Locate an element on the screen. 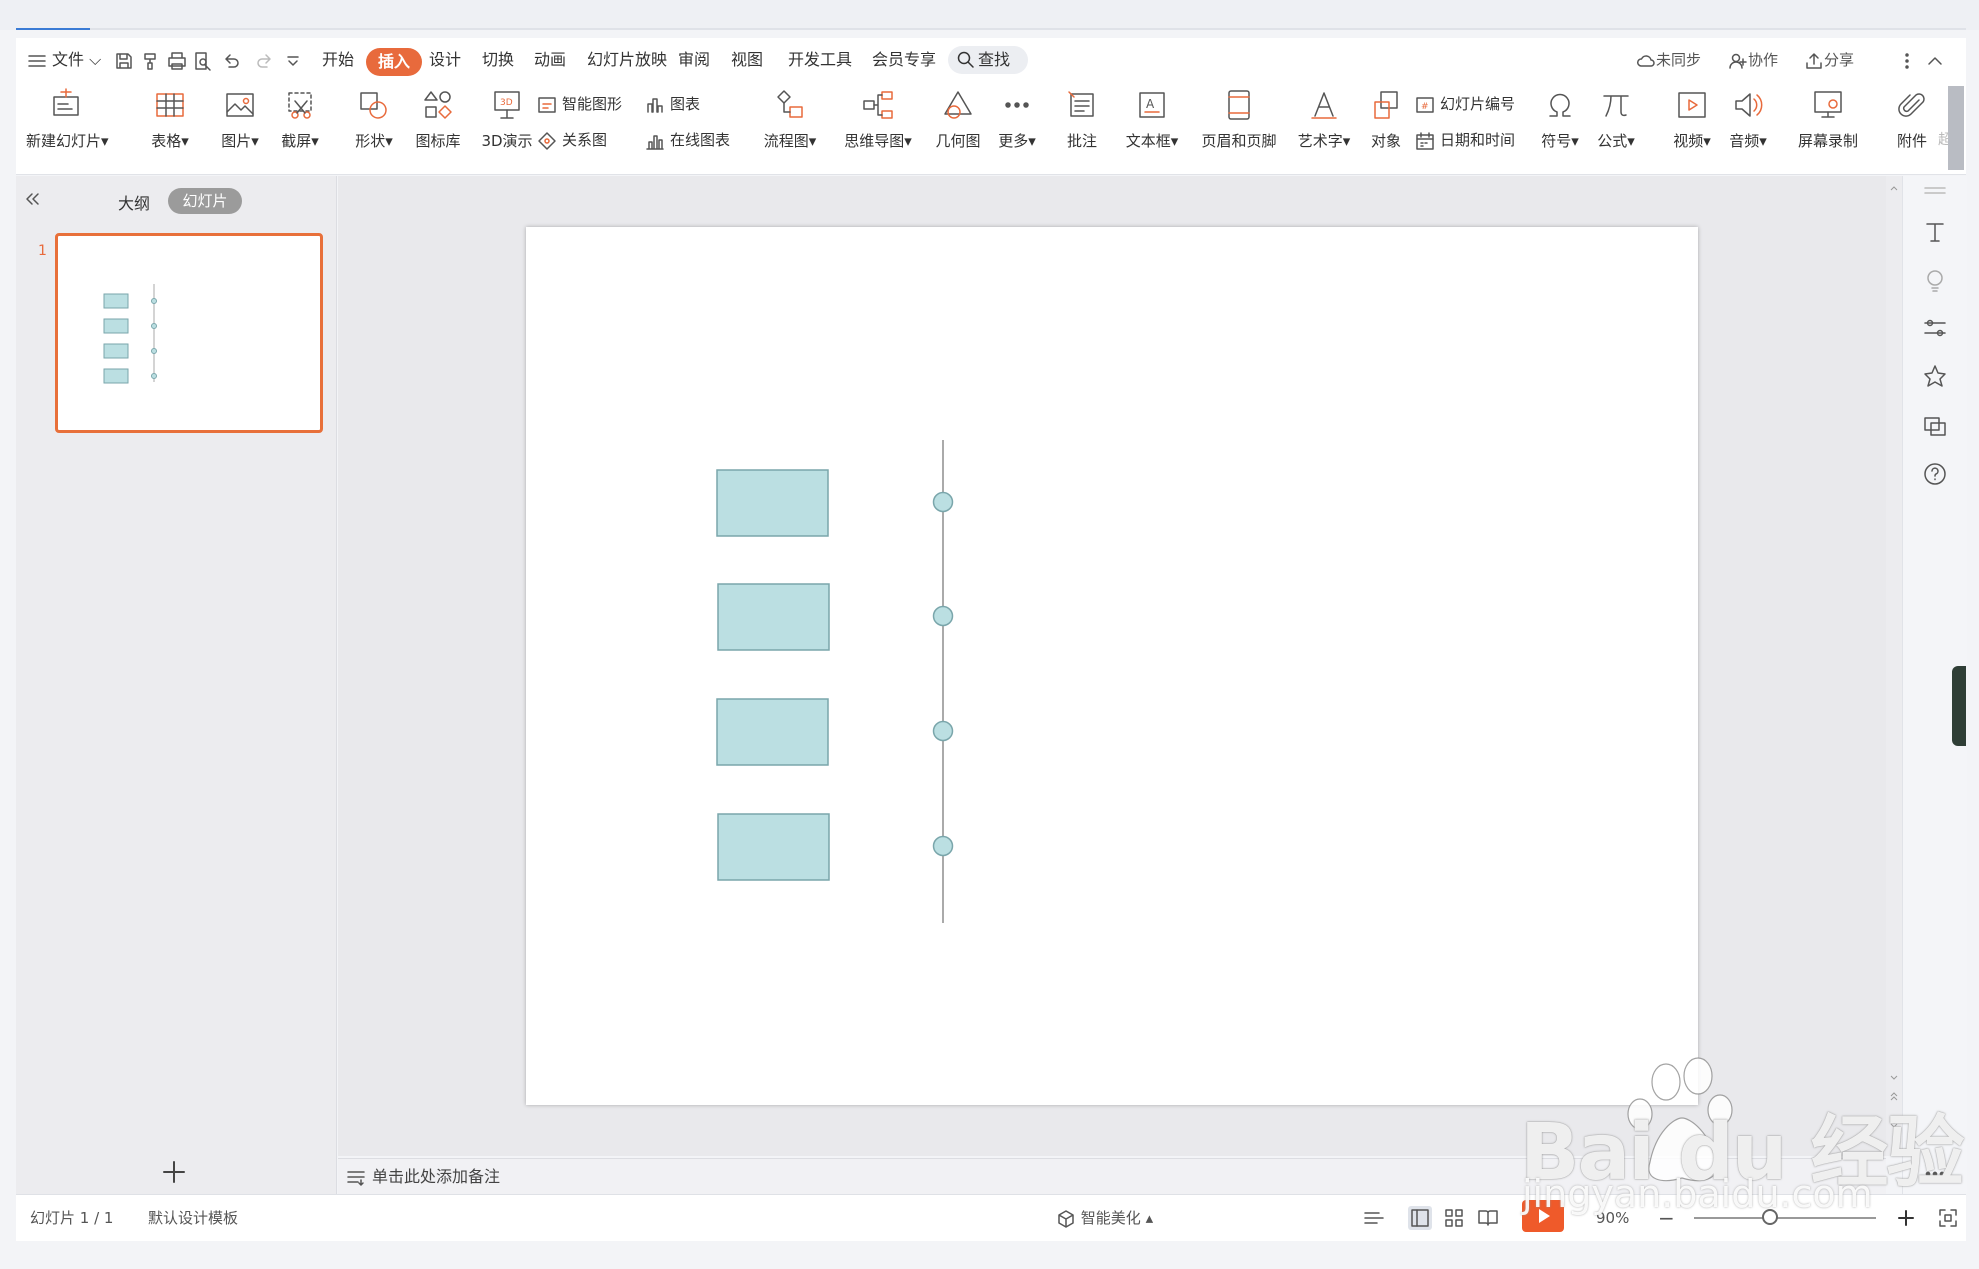  save-icon is located at coordinates (124, 61).